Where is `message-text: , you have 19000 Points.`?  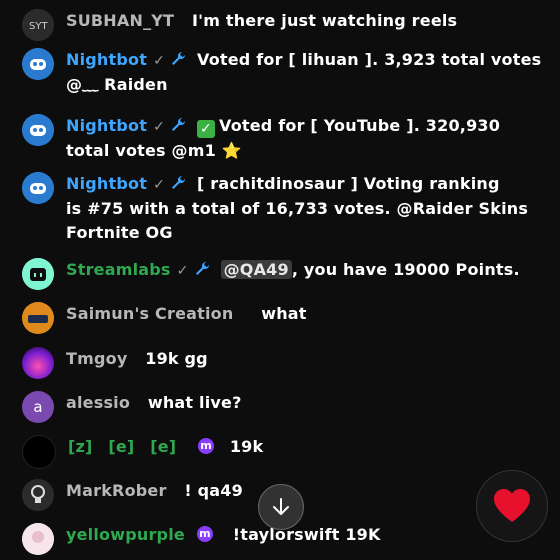
message-text: , you have 19000 Points. is located at coordinates (405, 269).